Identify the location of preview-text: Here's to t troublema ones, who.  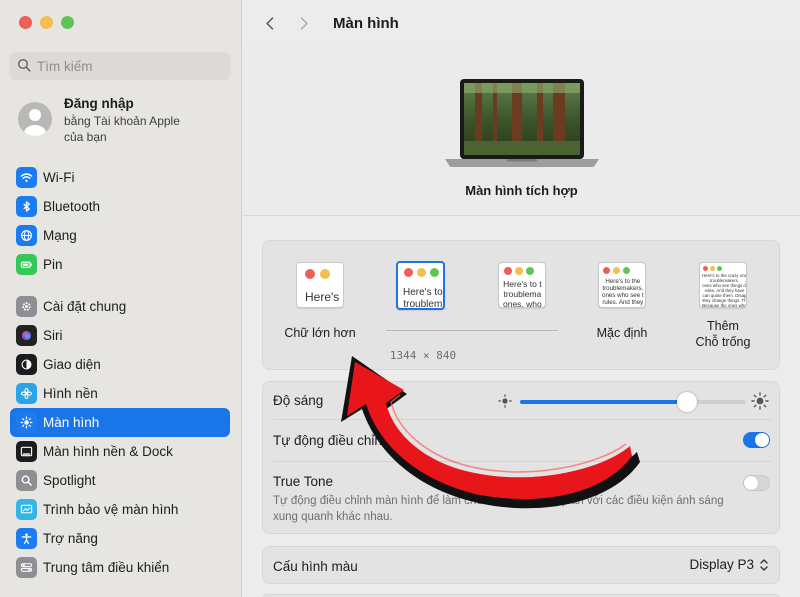
(522, 293).